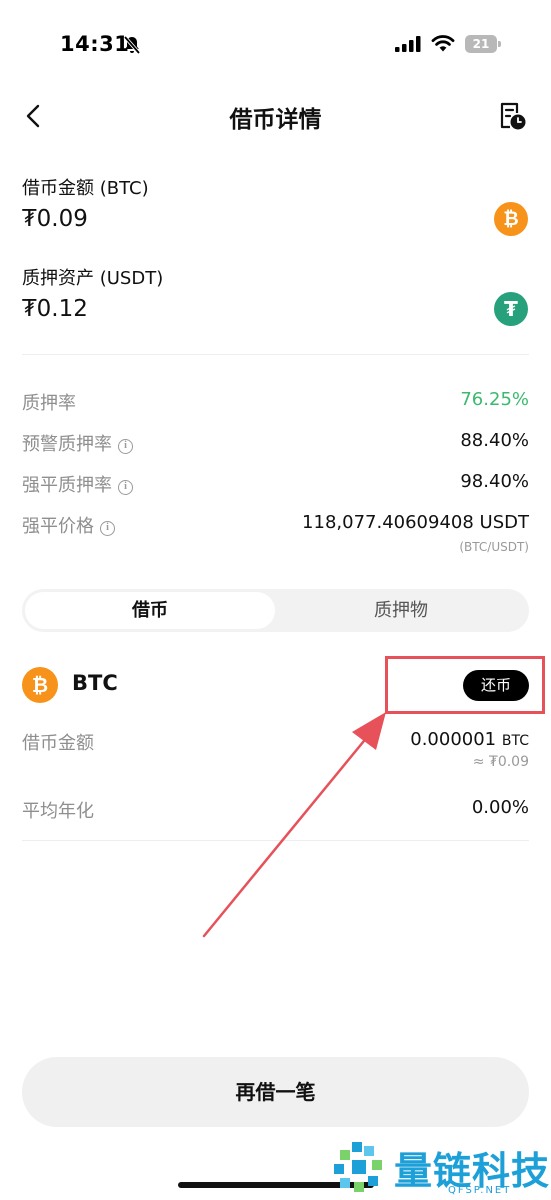 The height and width of the screenshot is (1200, 551). What do you see at coordinates (408, 44) in the screenshot?
I see `signal-icon` at bounding box center [408, 44].